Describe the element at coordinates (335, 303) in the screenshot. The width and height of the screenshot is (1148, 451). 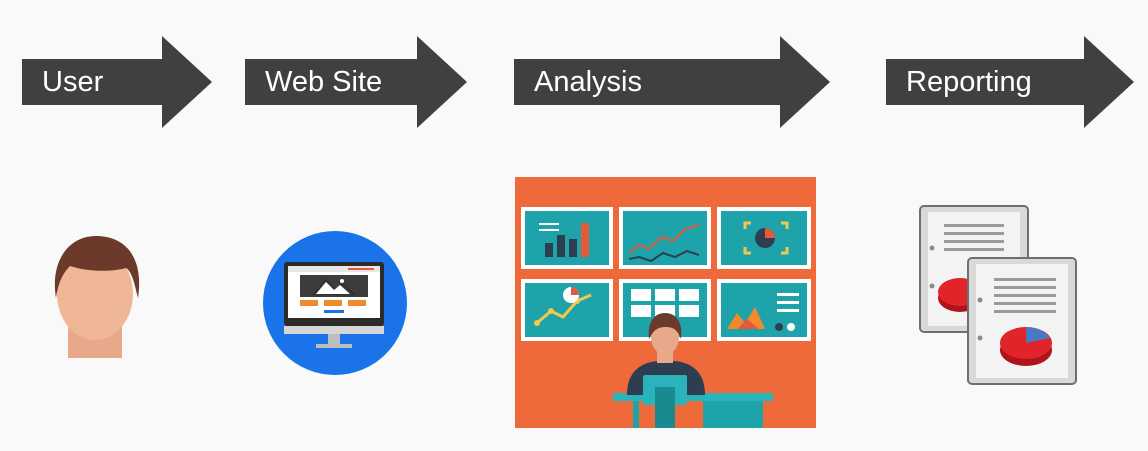
I see `monitor-website-icon` at that location.